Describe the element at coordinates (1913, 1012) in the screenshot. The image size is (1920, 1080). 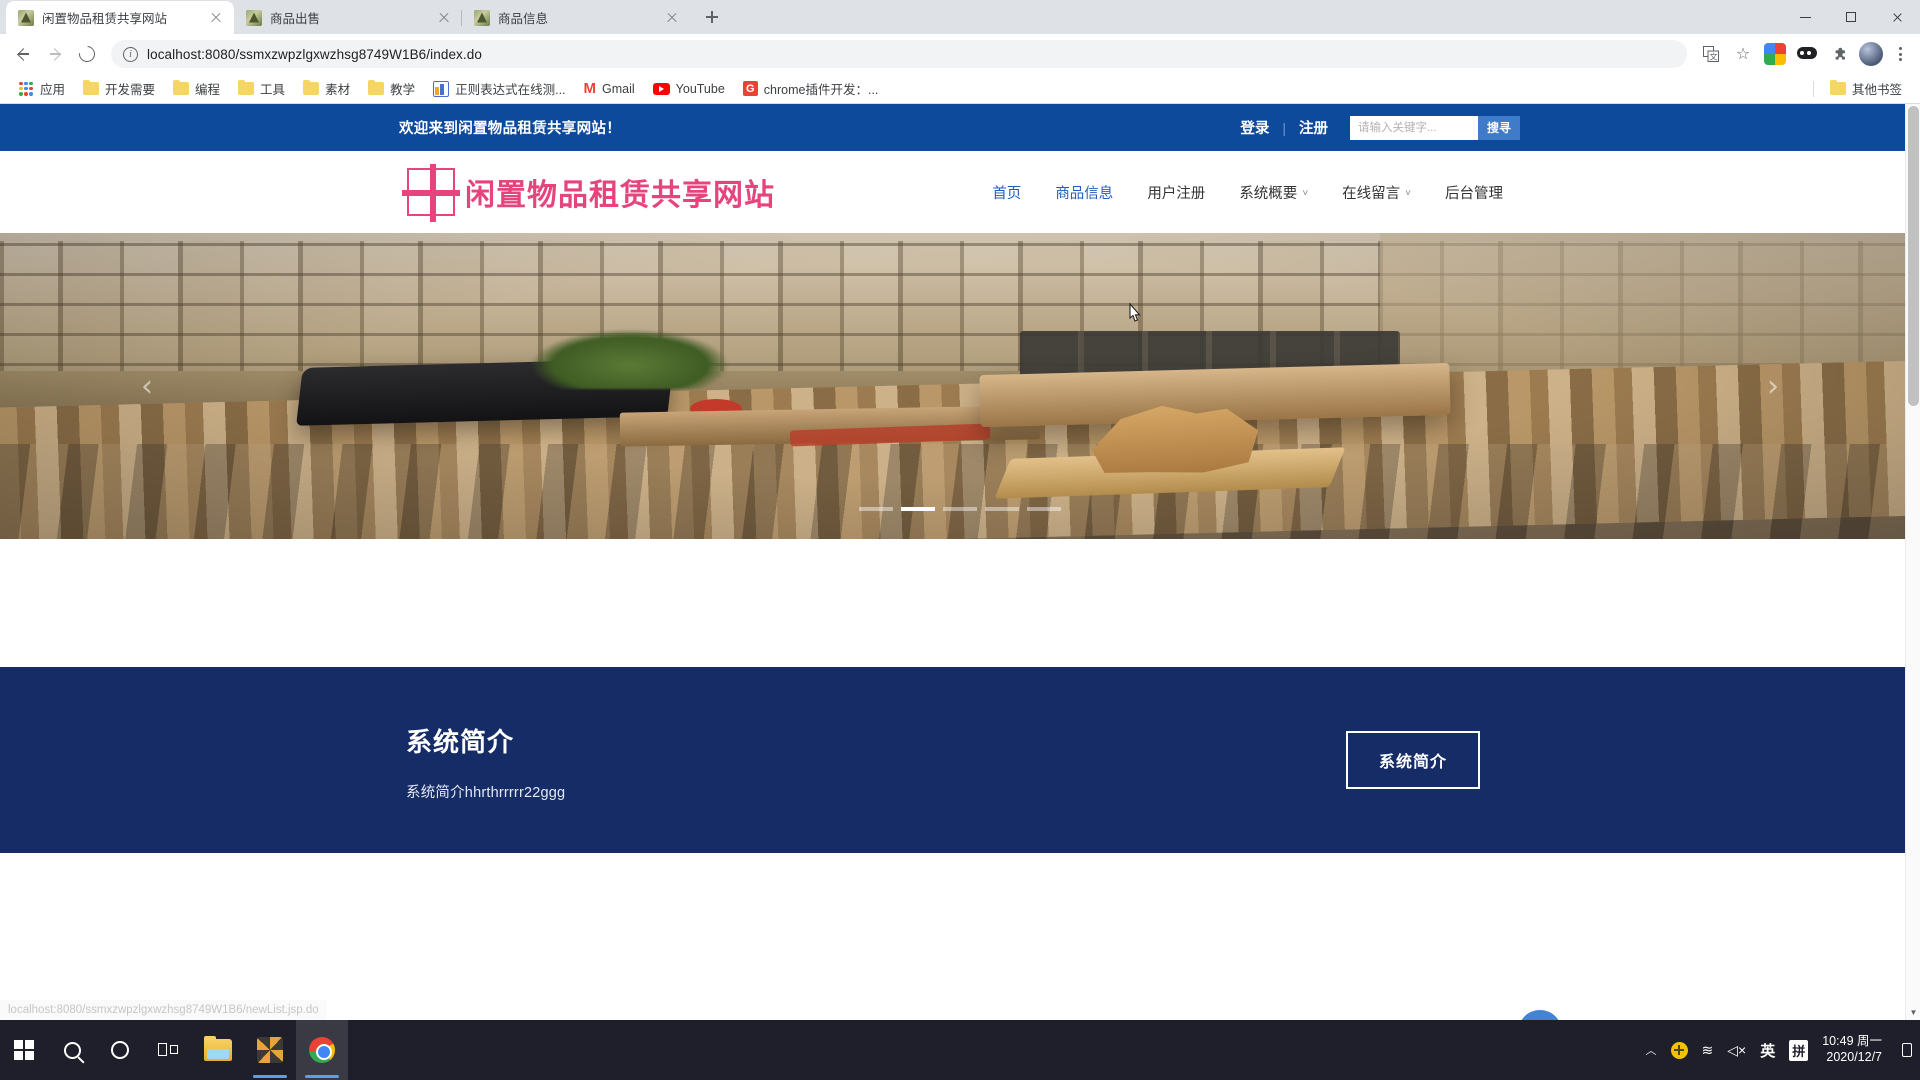
I see `scroll-down-icon: ▼` at that location.